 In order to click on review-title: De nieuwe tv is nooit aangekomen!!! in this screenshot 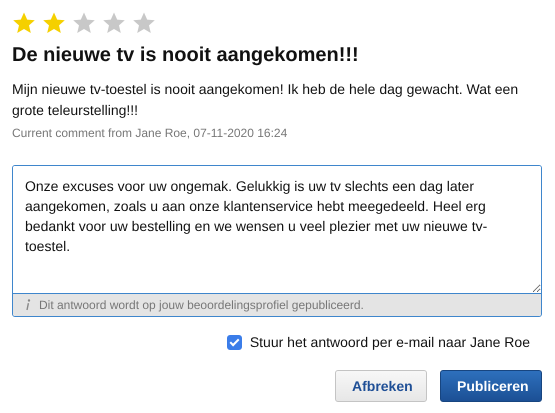, I will do `click(186, 55)`.